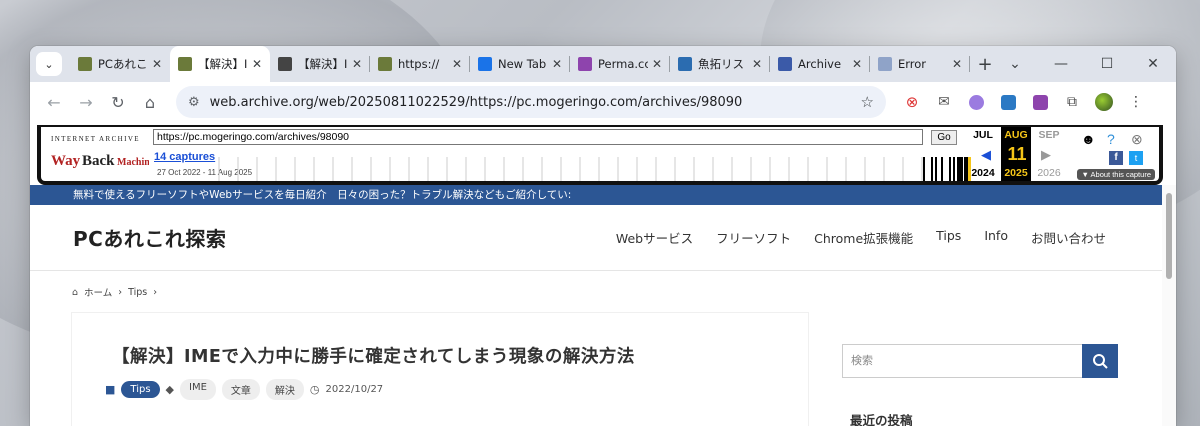 This screenshot has height=426, width=1200. Describe the element at coordinates (1088, 139) in the screenshot. I see `user-icon: ☻` at that location.